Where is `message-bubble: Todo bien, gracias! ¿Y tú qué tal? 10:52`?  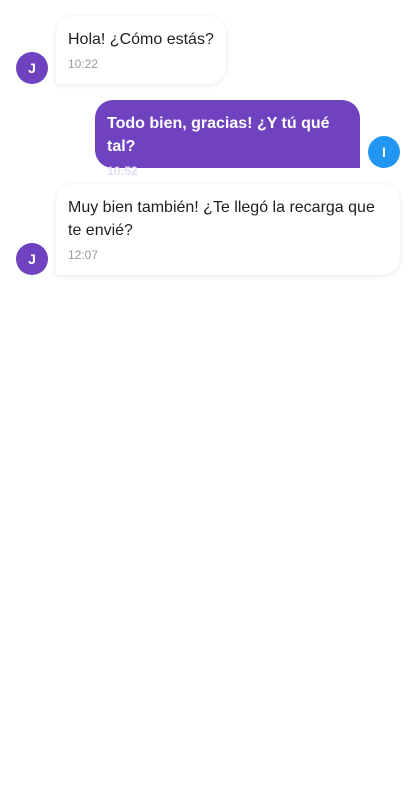
message-bubble: Todo bien, gracias! ¿Y tú qué tal? 10:52 is located at coordinates (227, 139).